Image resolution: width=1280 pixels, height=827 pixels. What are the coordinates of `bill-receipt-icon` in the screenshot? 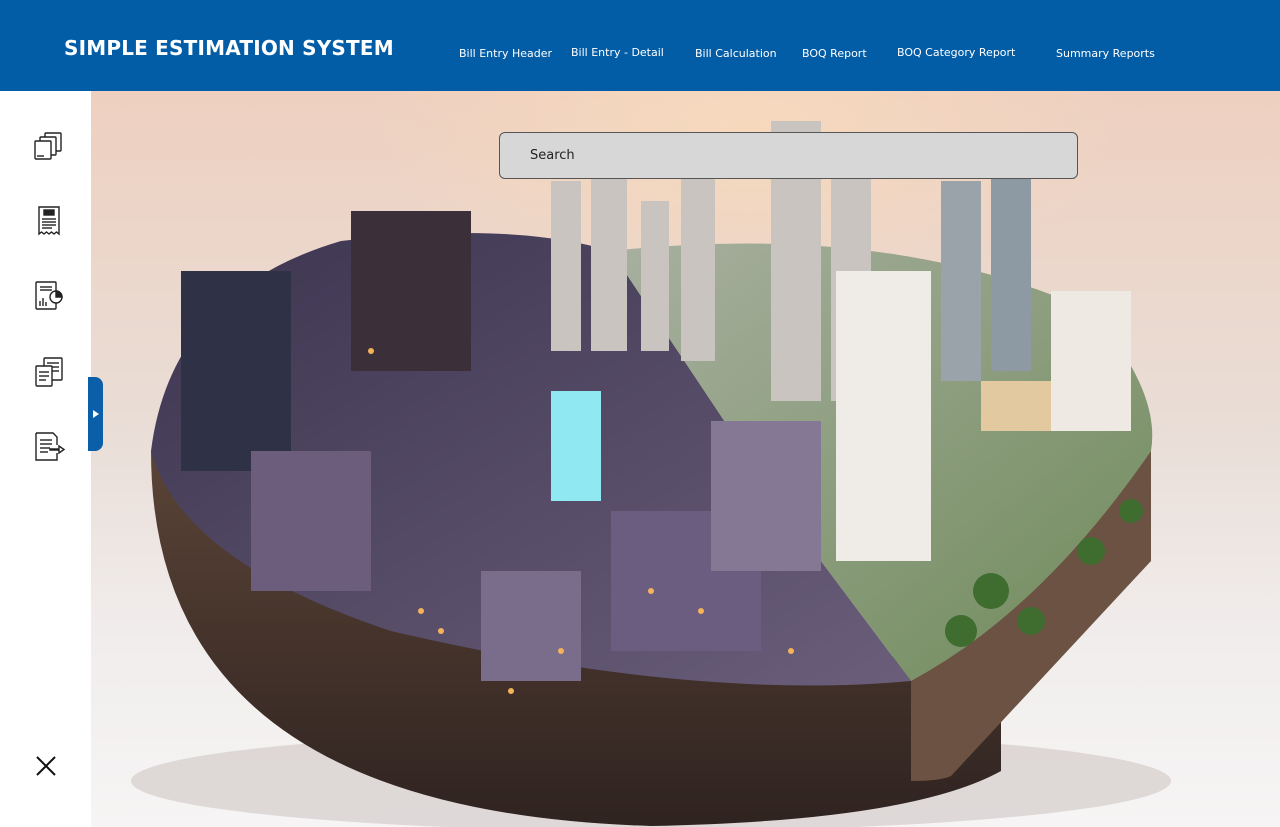 It's located at (49, 221).